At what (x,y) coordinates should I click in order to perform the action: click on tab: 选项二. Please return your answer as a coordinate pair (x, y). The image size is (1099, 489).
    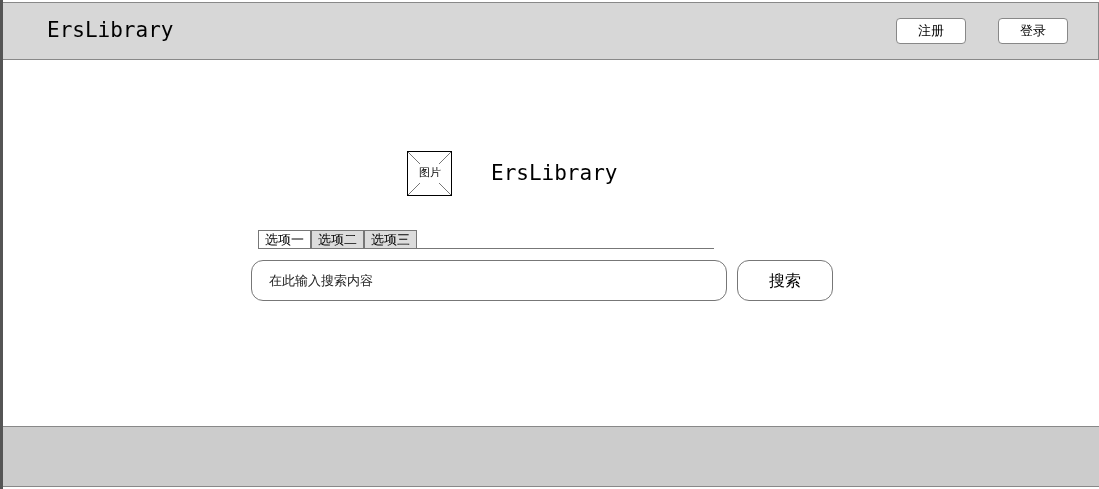
    Looking at the image, I should click on (337, 239).